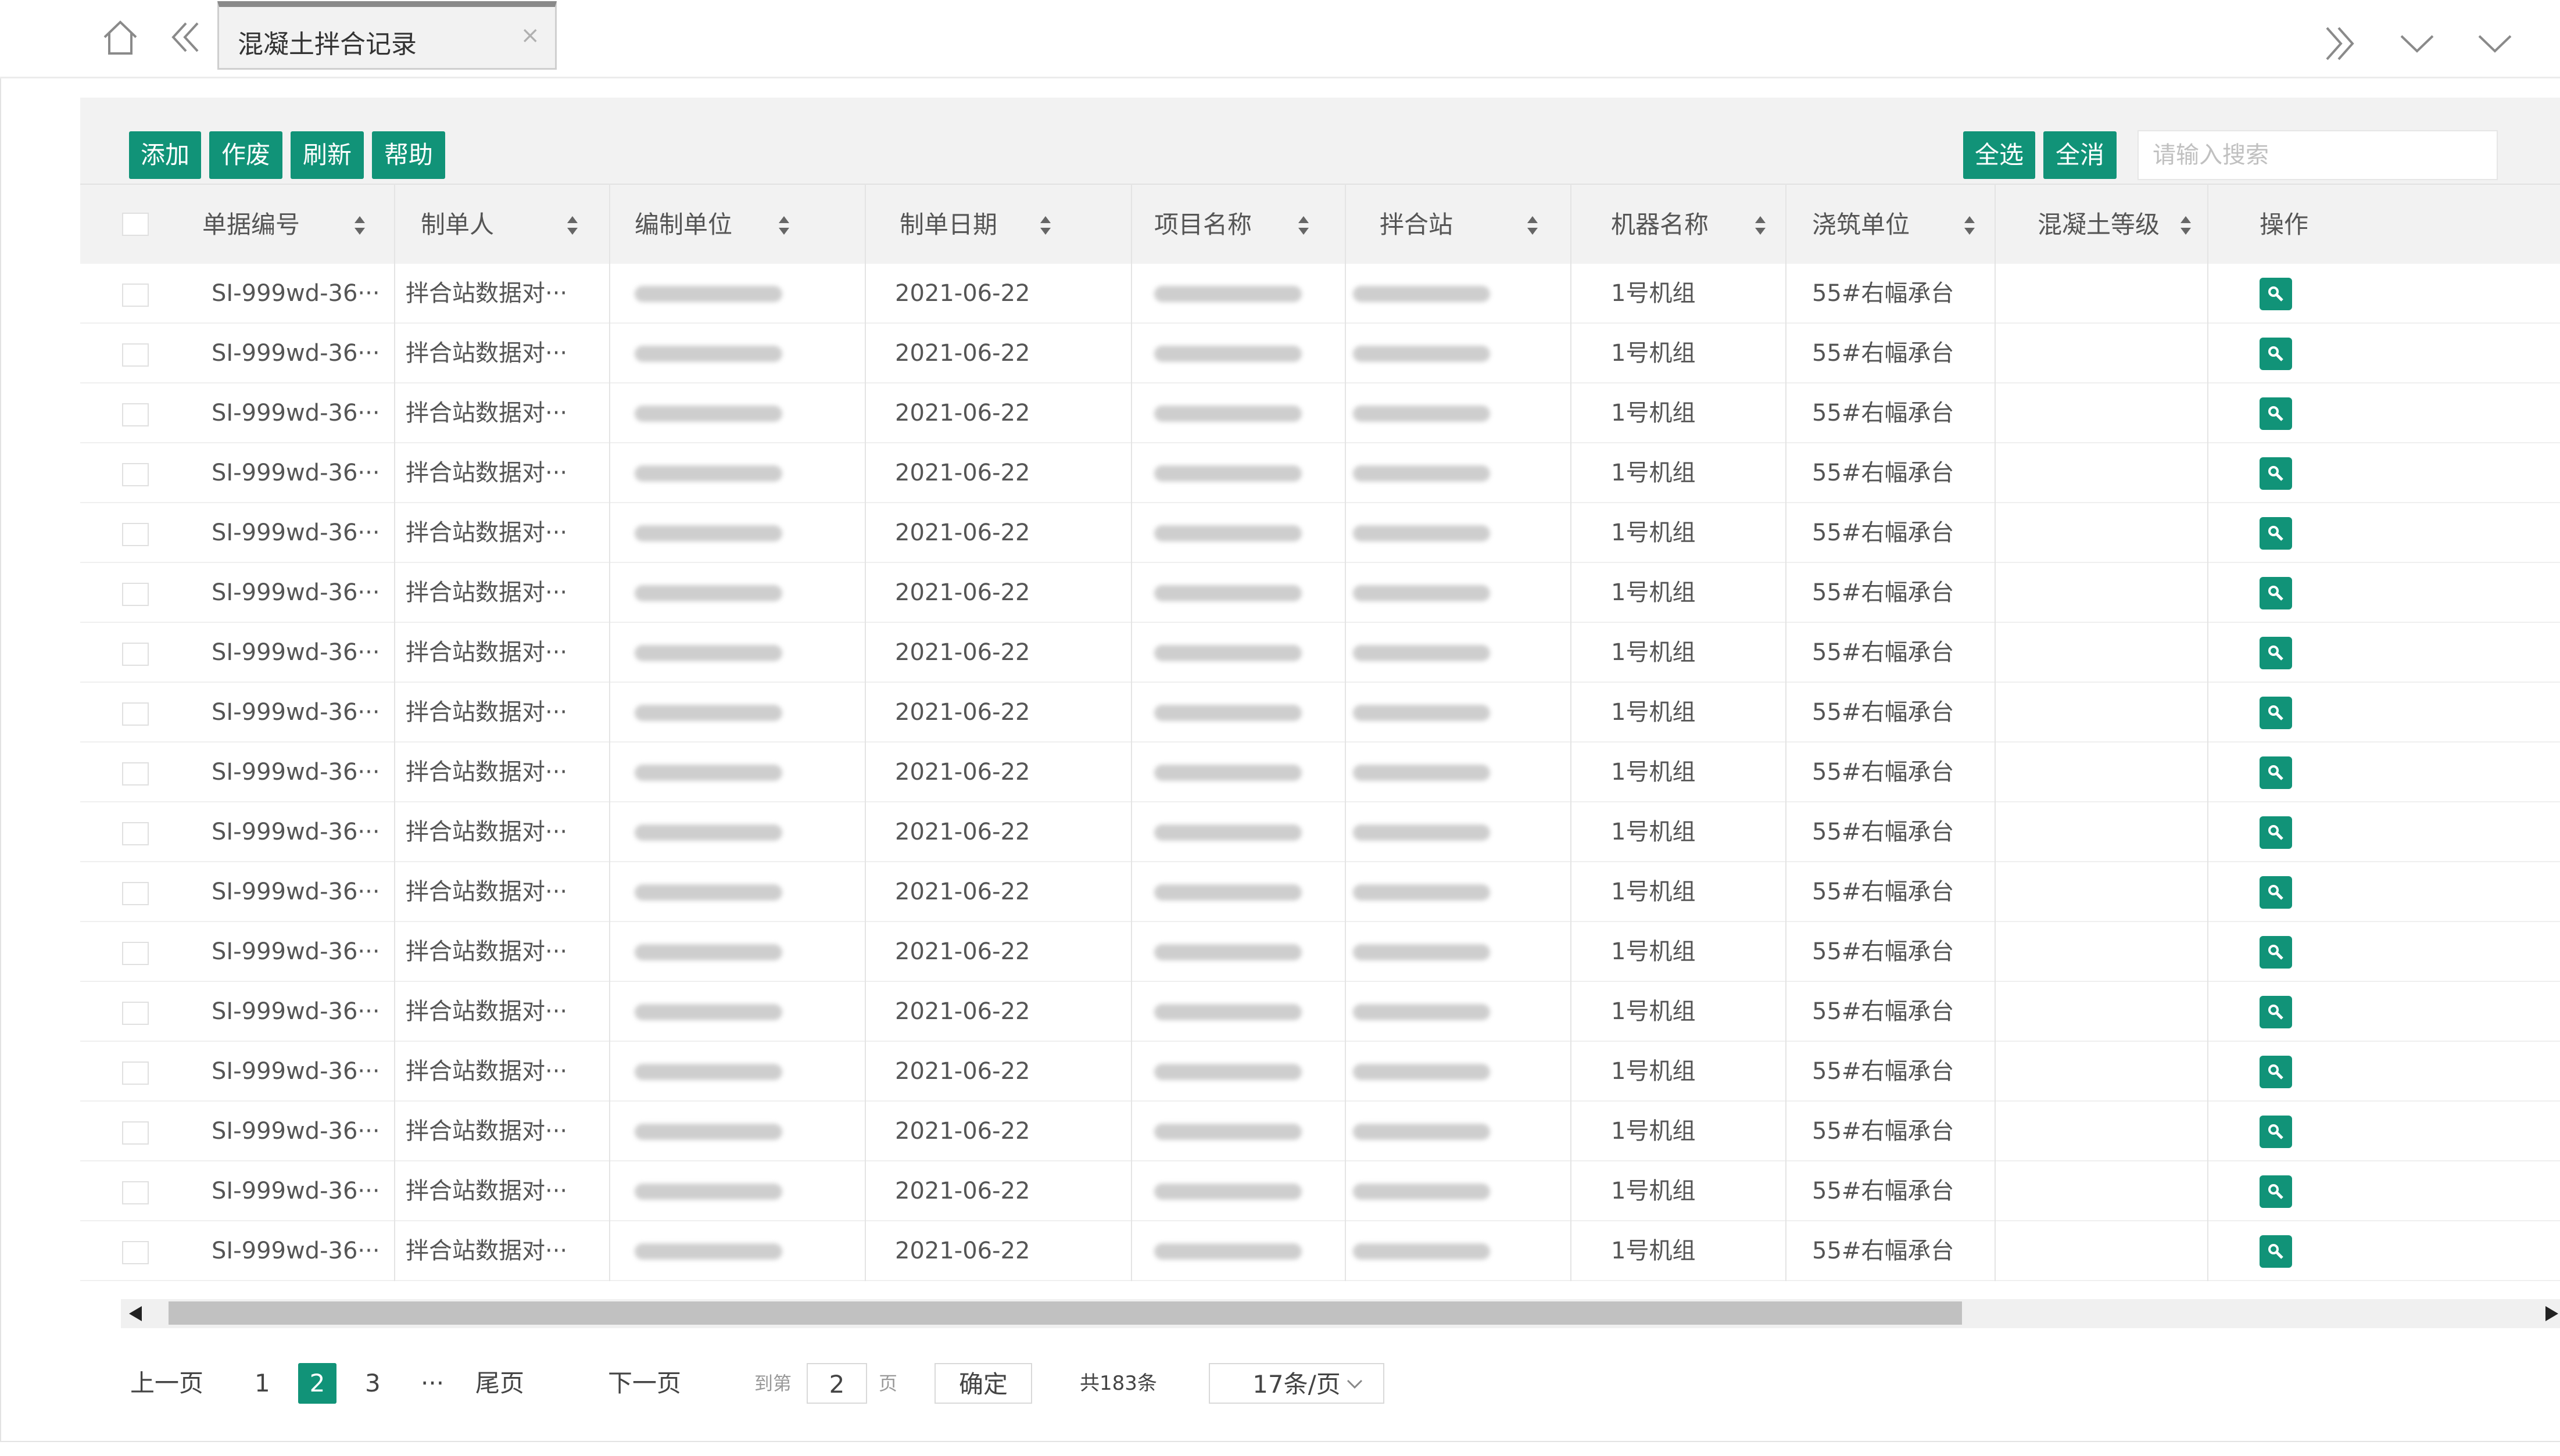 This screenshot has height=1456, width=2560. I want to click on column-header: 制单日期, so click(948, 225).